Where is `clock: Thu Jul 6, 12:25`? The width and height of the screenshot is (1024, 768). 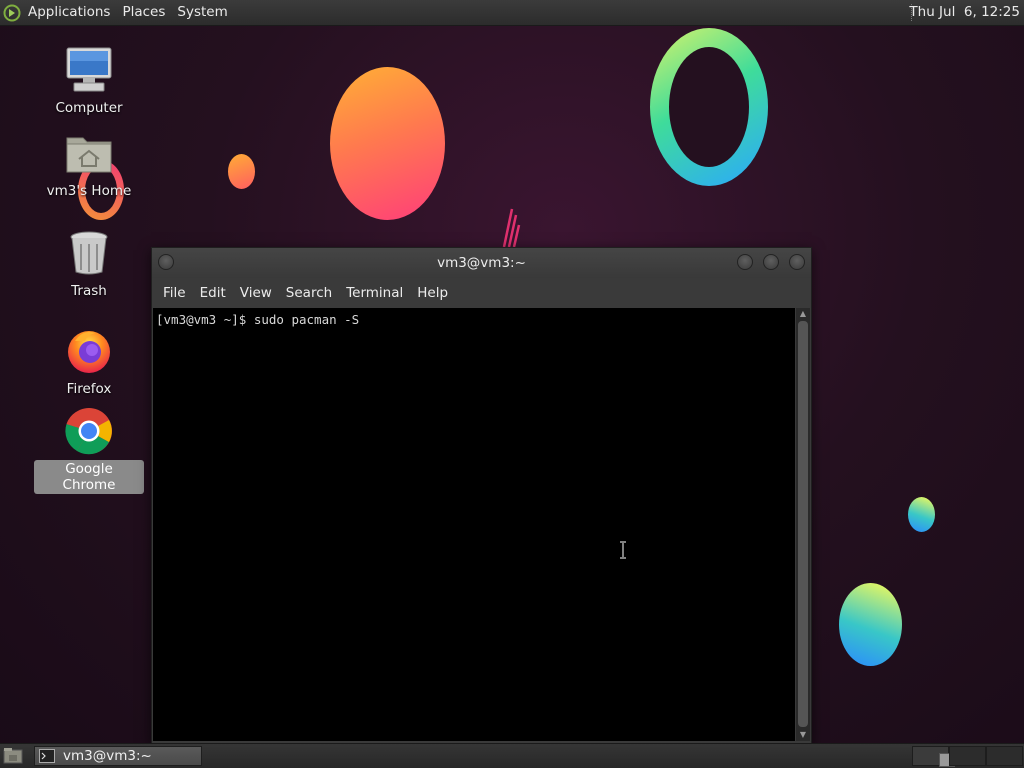
clock: Thu Jul 6, 12:25 is located at coordinates (964, 12).